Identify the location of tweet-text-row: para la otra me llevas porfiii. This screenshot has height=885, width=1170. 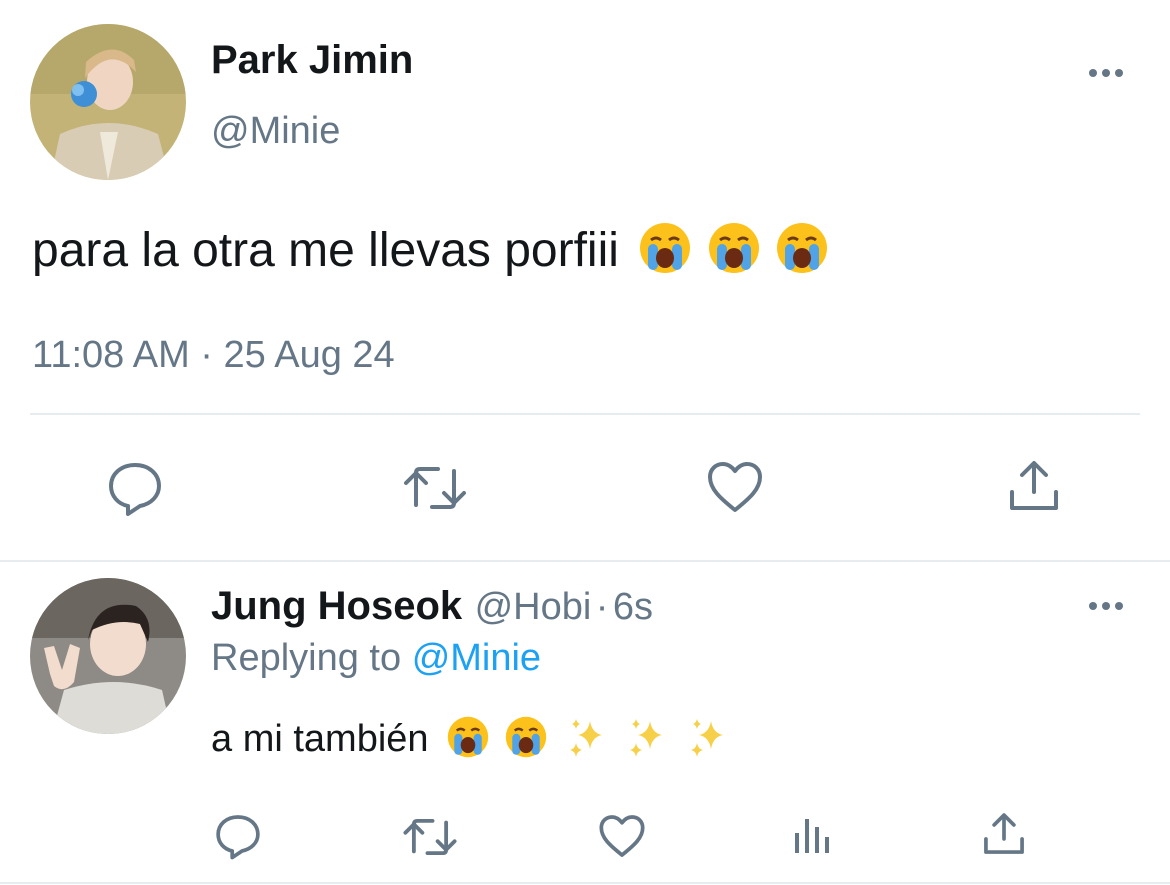
(436, 250).